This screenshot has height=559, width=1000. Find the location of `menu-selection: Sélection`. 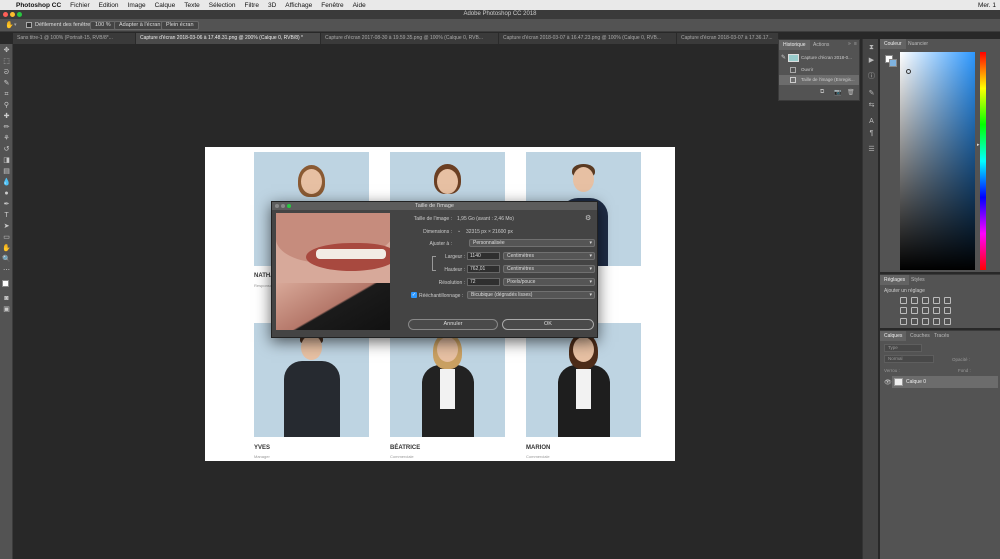

menu-selection: Sélection is located at coordinates (222, 5).